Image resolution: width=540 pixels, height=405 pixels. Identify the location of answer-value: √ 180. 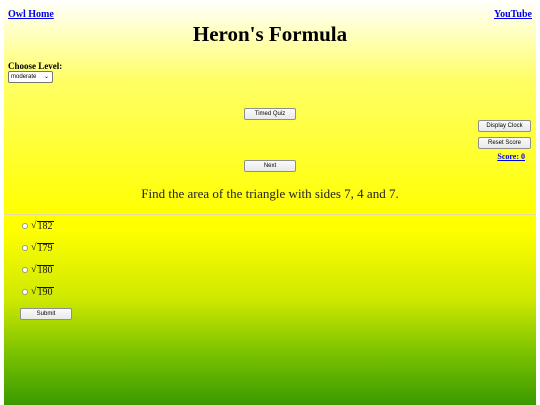
(42, 270).